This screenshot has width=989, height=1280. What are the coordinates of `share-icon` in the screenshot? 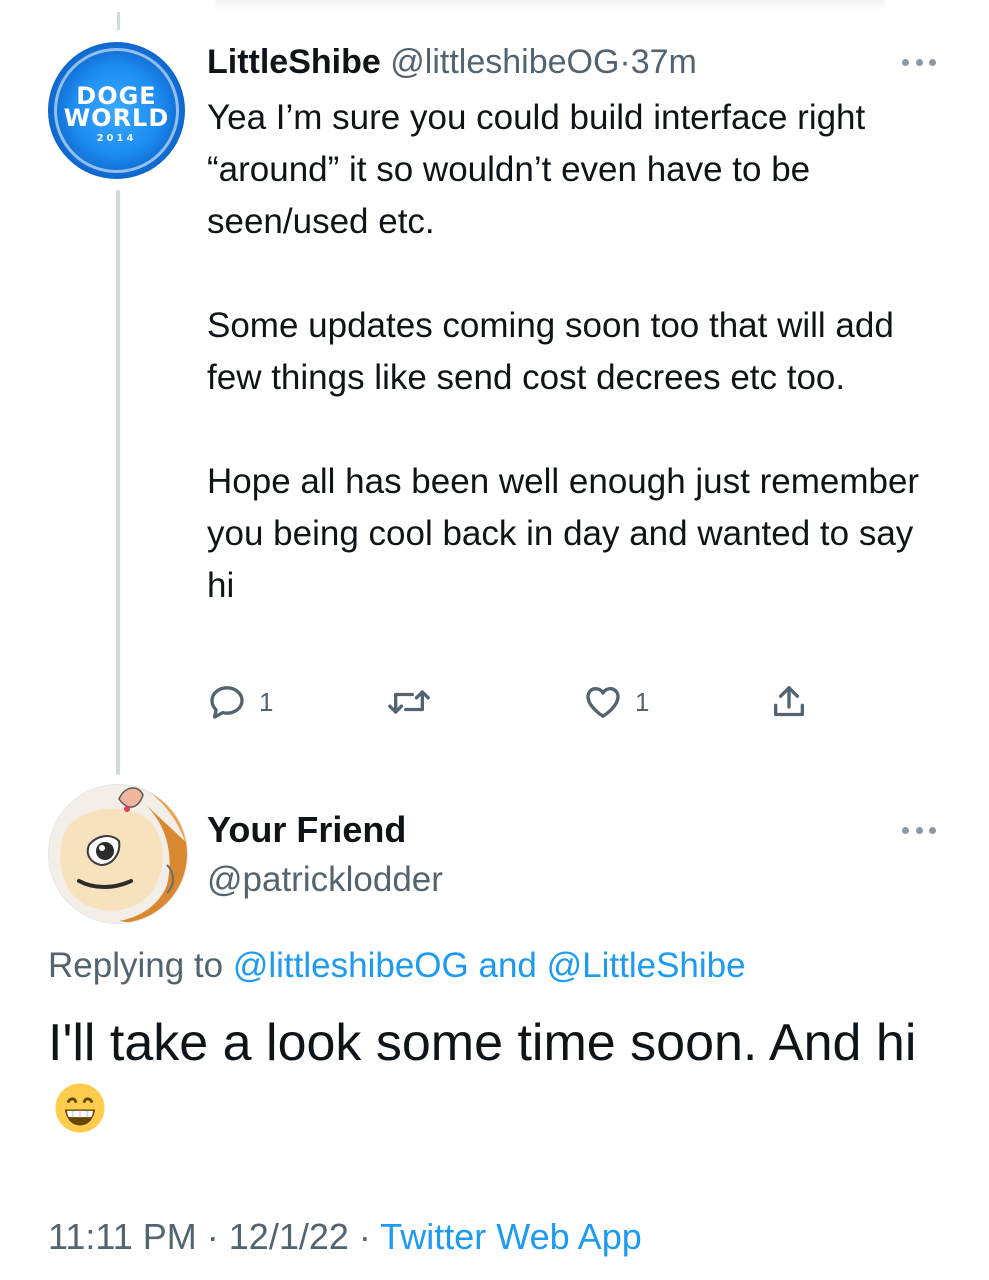 It's located at (789, 701).